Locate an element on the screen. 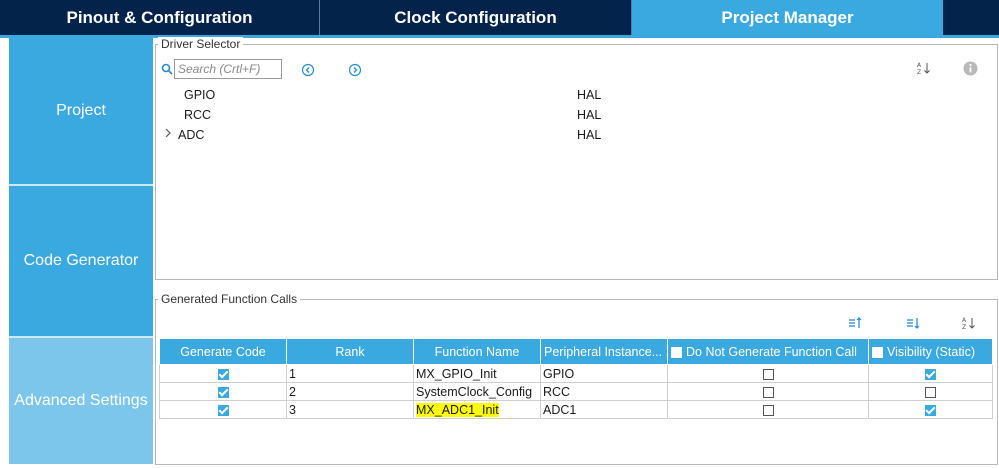 This screenshot has height=468, width=999. column-header-rank: Rank is located at coordinates (350, 351).